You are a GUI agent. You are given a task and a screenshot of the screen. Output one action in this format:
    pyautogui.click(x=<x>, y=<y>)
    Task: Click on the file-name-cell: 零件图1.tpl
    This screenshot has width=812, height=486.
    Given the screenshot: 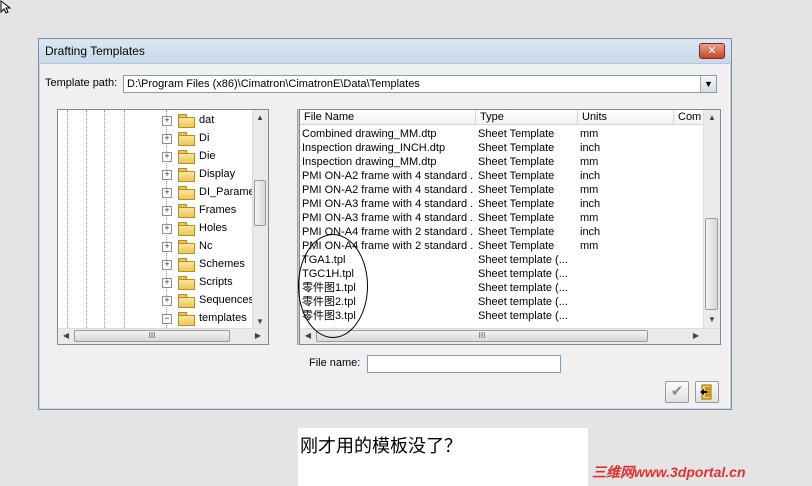 What is the action you would take?
    pyautogui.click(x=329, y=288)
    